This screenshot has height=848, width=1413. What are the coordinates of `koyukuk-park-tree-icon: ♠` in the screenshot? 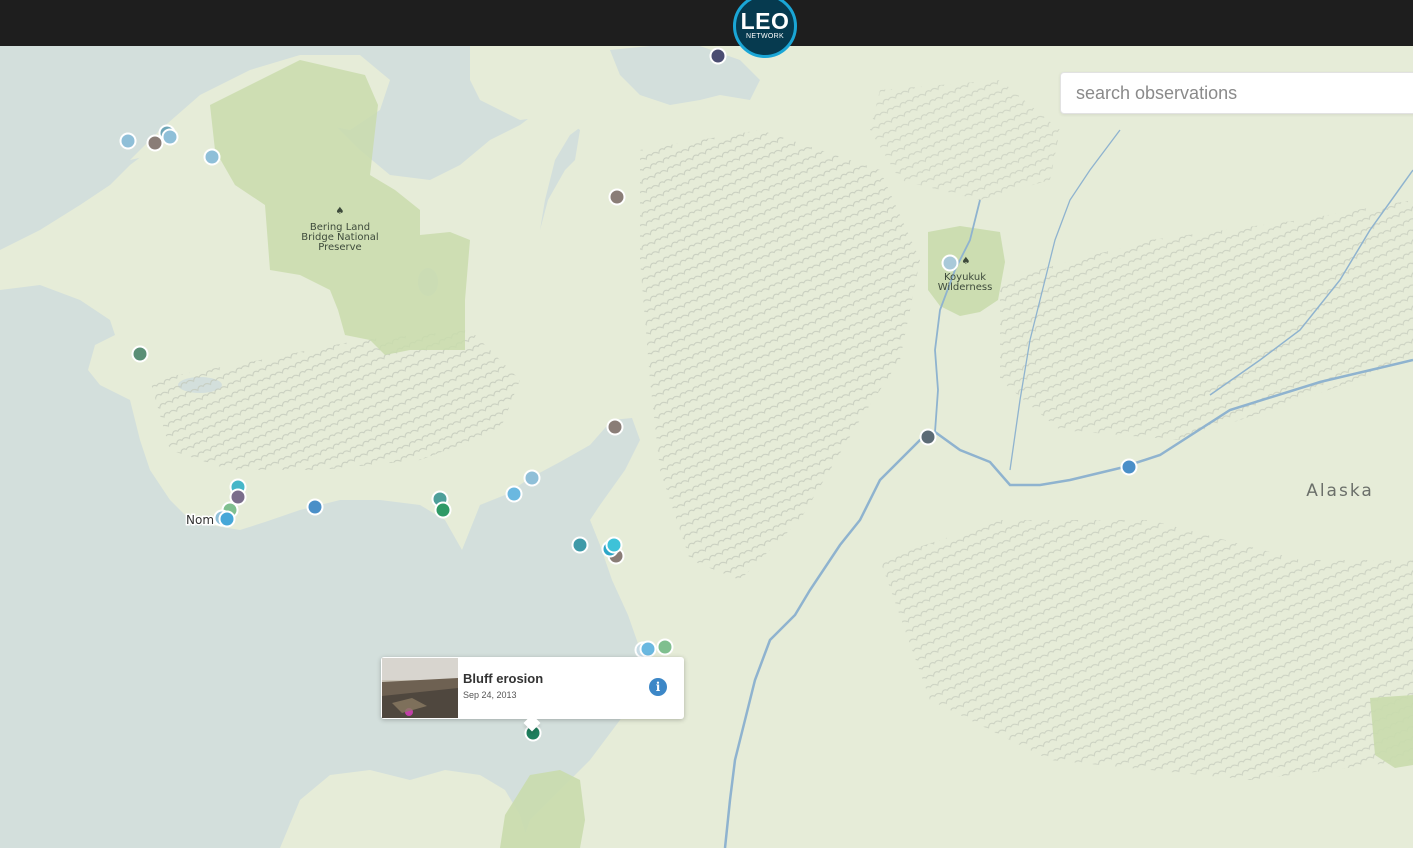 It's located at (966, 261).